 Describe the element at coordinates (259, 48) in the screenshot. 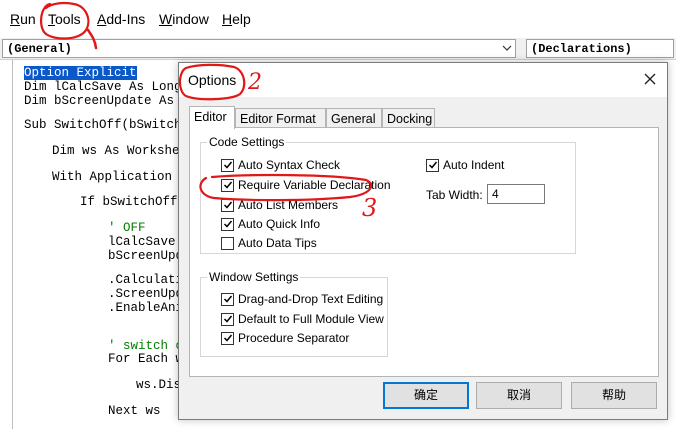

I see `object-combo: (General)` at that location.